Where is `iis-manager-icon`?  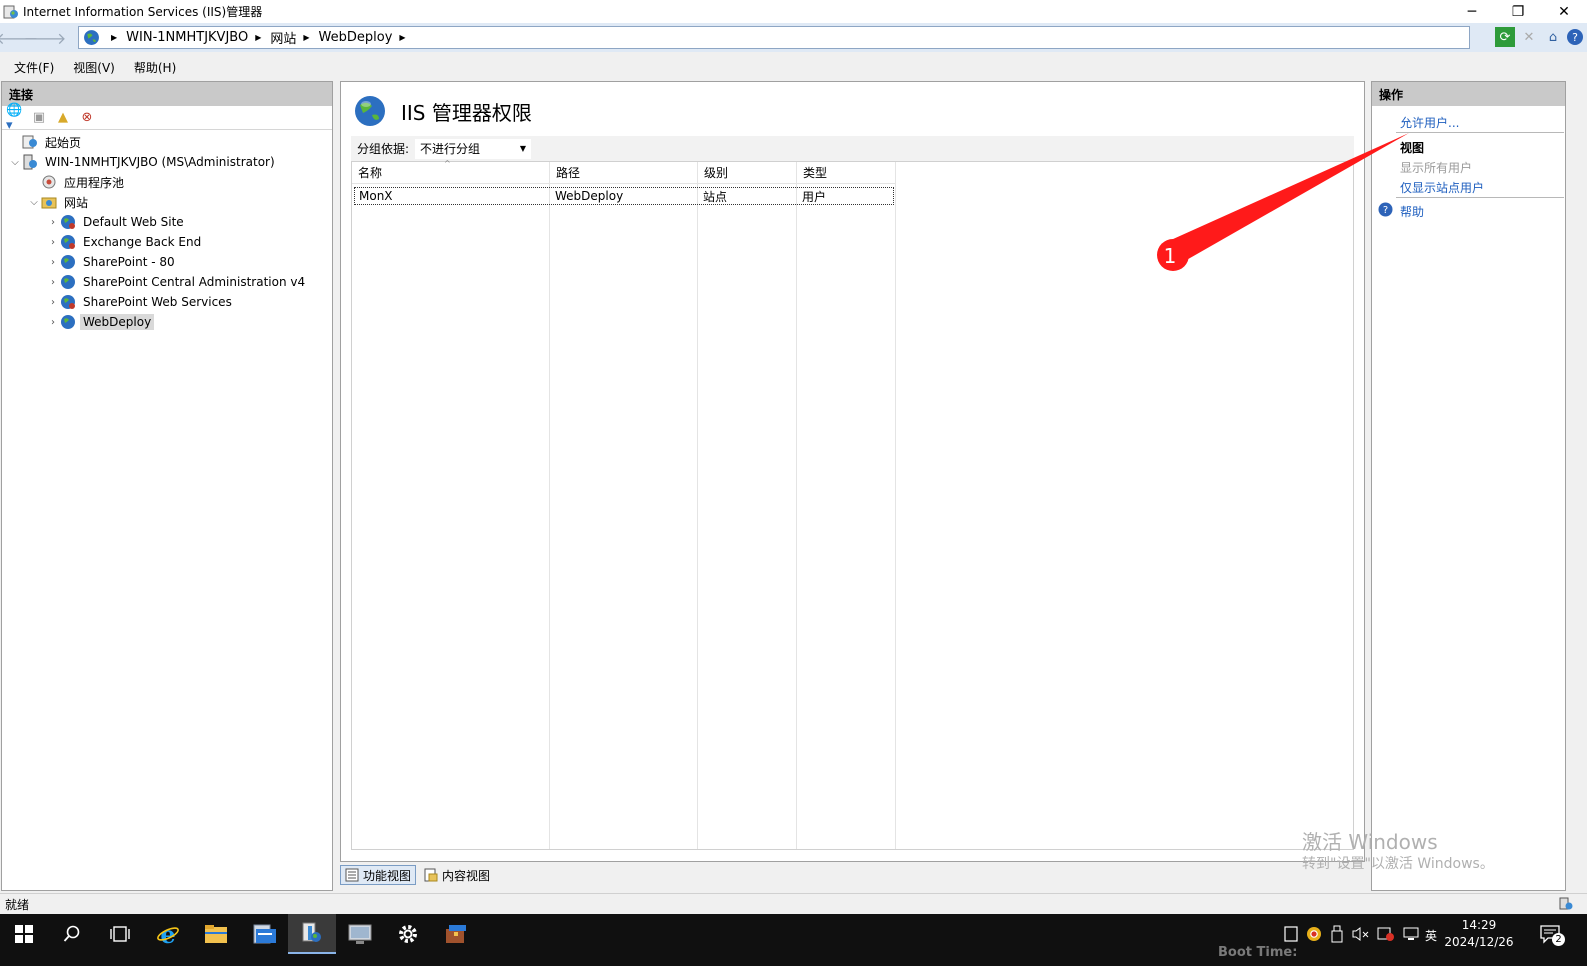
iis-manager-icon is located at coordinates (311, 932).